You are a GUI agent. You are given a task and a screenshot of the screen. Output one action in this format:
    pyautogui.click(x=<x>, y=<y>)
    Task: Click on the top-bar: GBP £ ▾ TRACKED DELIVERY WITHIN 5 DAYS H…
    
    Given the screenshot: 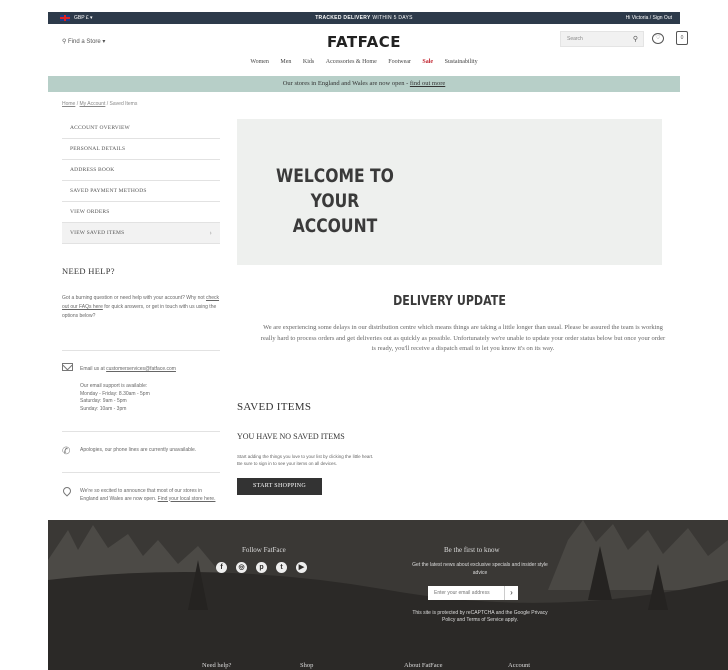 What is the action you would take?
    pyautogui.click(x=364, y=18)
    